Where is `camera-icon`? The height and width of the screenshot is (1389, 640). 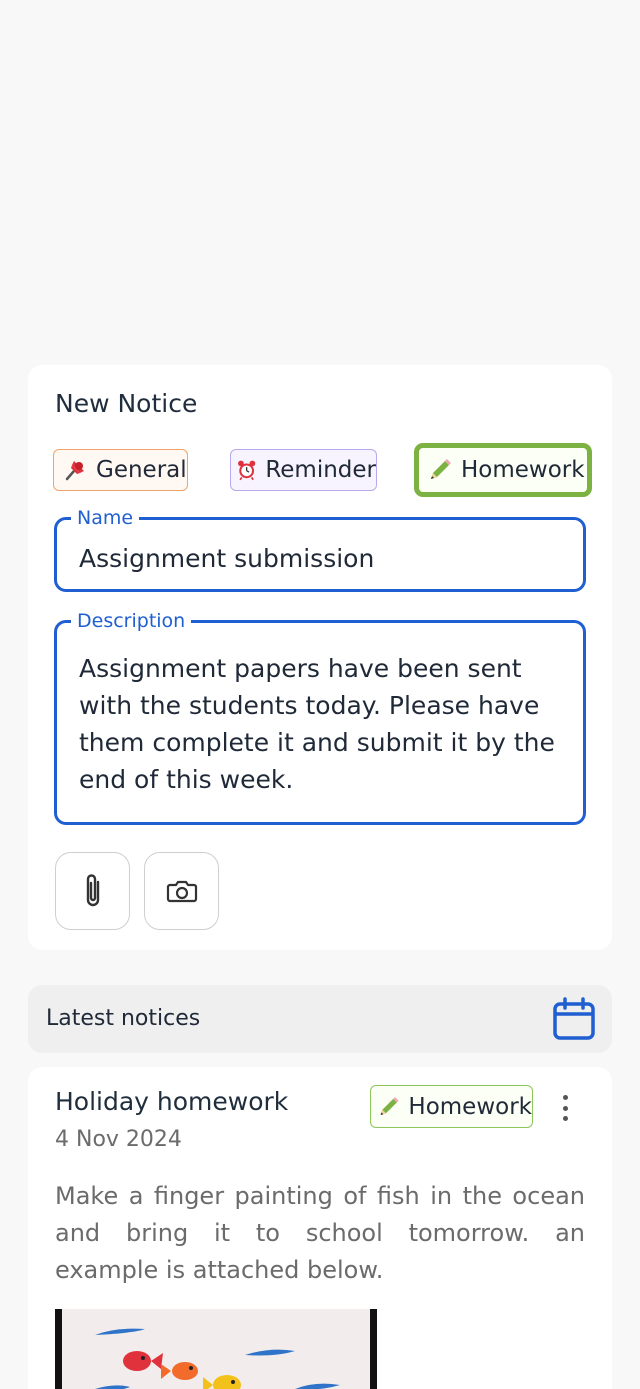
camera-icon is located at coordinates (181, 891).